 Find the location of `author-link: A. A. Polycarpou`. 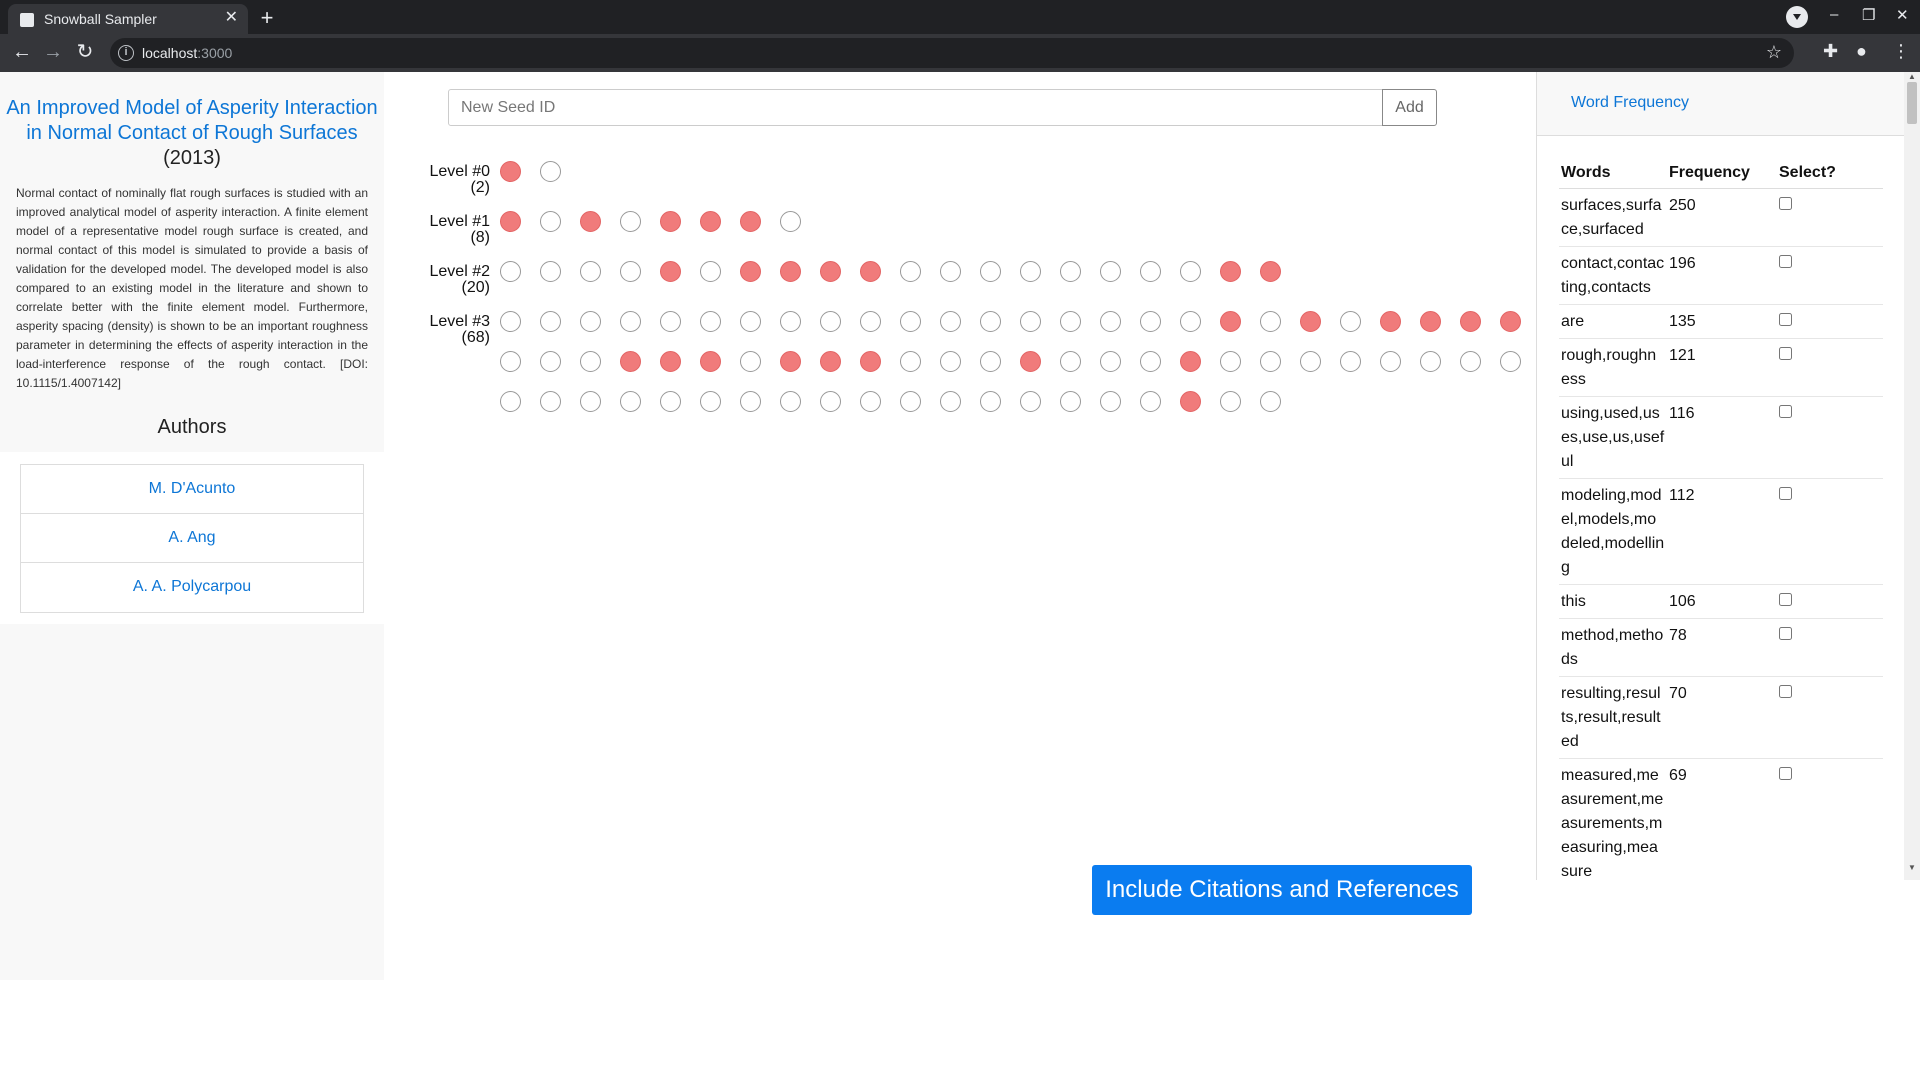

author-link: A. A. Polycarpou is located at coordinates (192, 587).